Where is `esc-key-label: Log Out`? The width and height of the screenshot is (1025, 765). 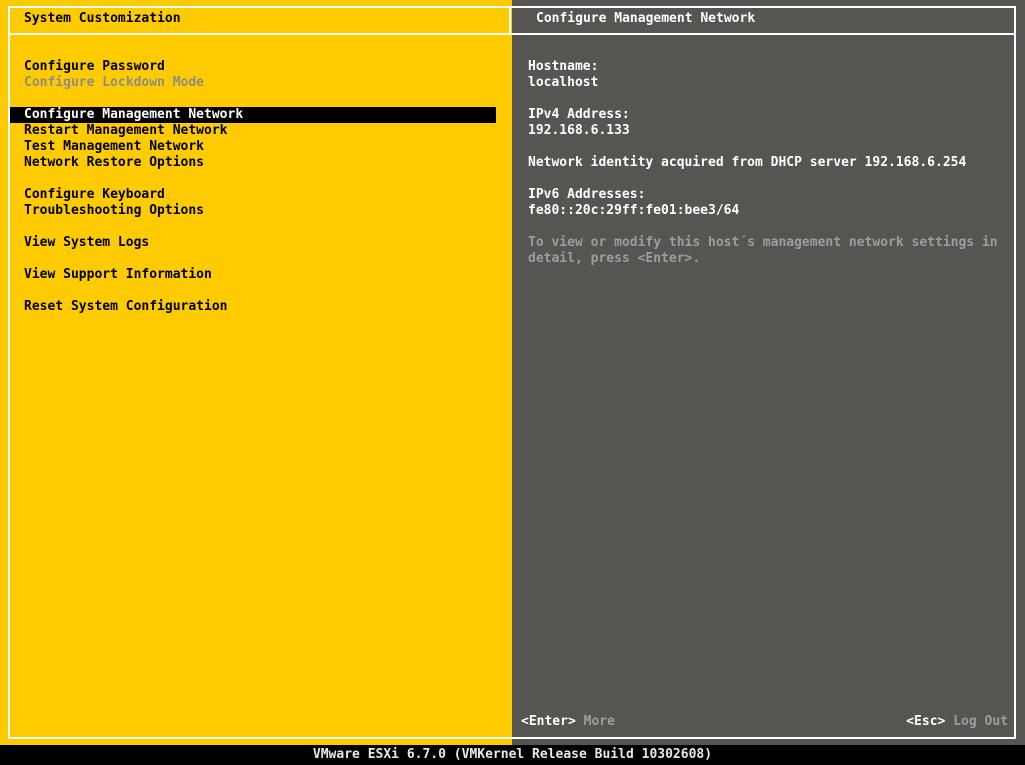 esc-key-label: Log Out is located at coordinates (980, 721).